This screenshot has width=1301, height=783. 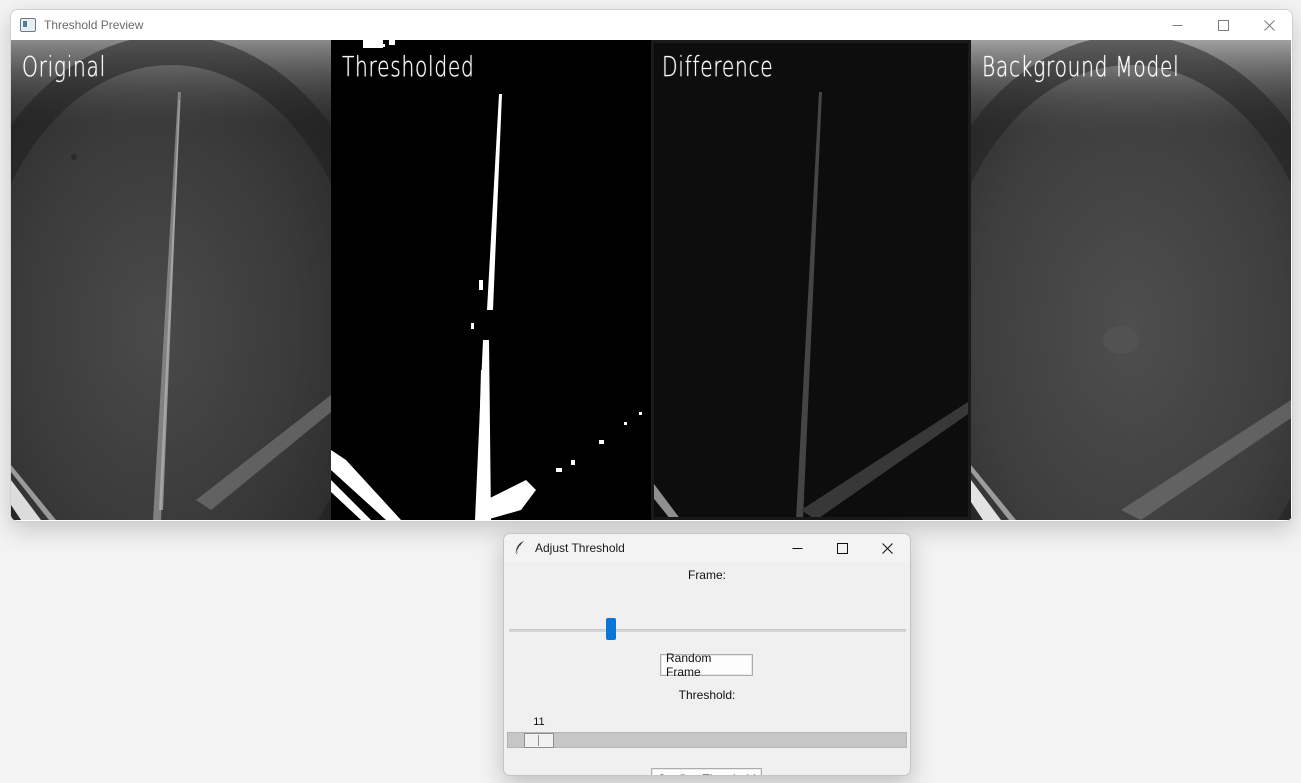 I want to click on maximize-button, so click(x=1223, y=25).